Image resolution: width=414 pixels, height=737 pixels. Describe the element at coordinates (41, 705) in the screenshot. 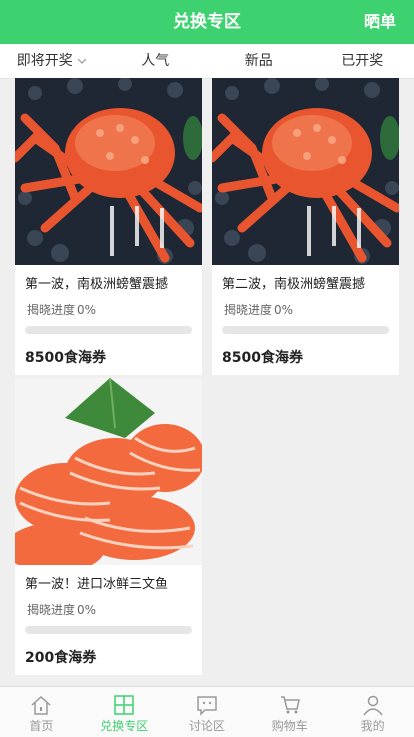

I see `home-icon` at that location.